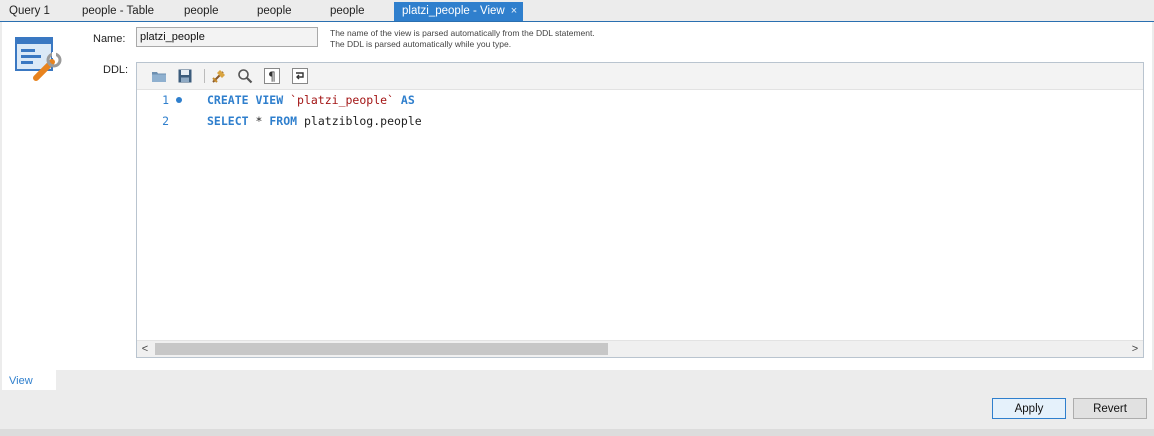 This screenshot has width=1154, height=436. Describe the element at coordinates (259, 121) in the screenshot. I see `sql-text: *` at that location.